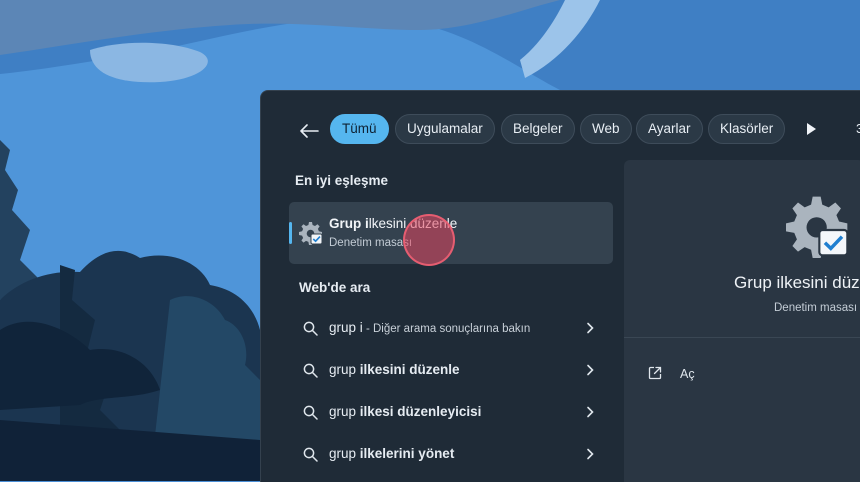  Describe the element at coordinates (392, 453) in the screenshot. I see `web-search-text: grup ilkelerini yönet` at that location.